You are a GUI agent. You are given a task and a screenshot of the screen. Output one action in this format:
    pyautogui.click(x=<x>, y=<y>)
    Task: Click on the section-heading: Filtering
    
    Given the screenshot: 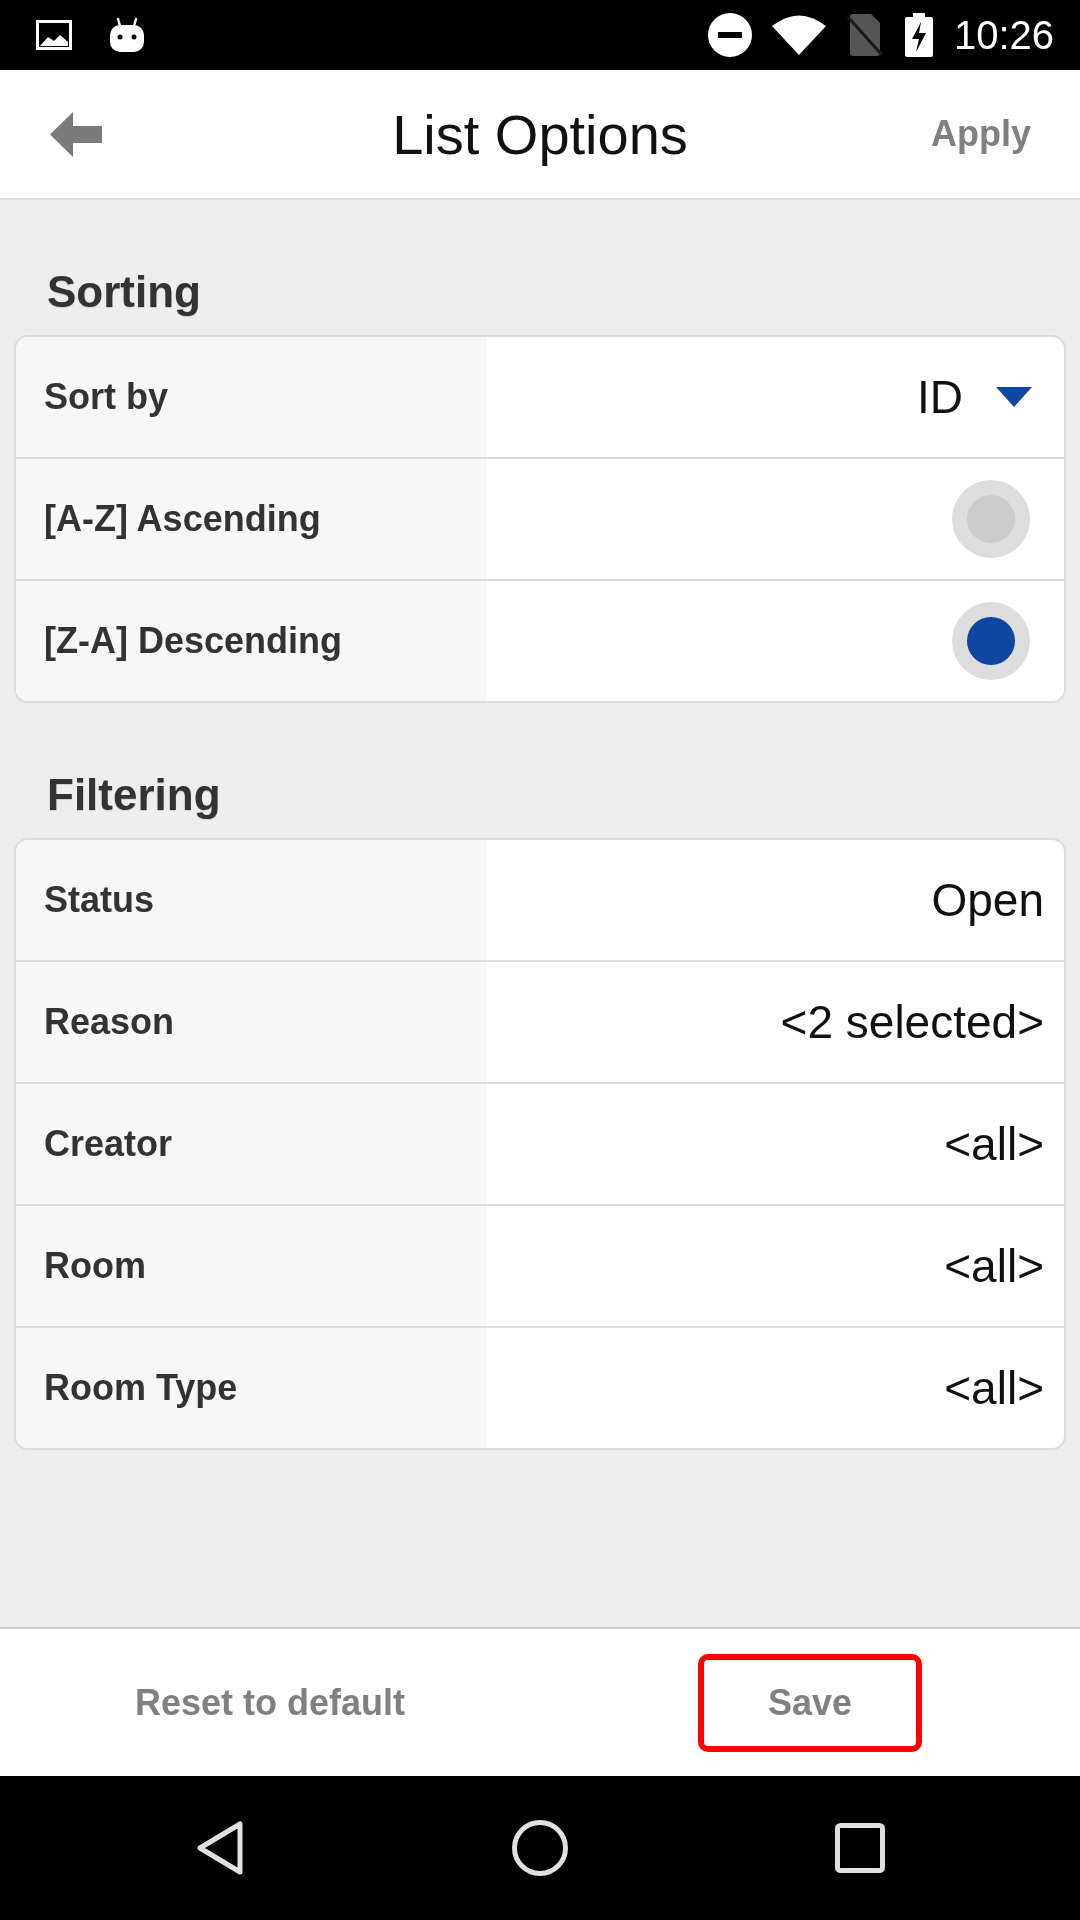 What is the action you would take?
    pyautogui.click(x=134, y=795)
    